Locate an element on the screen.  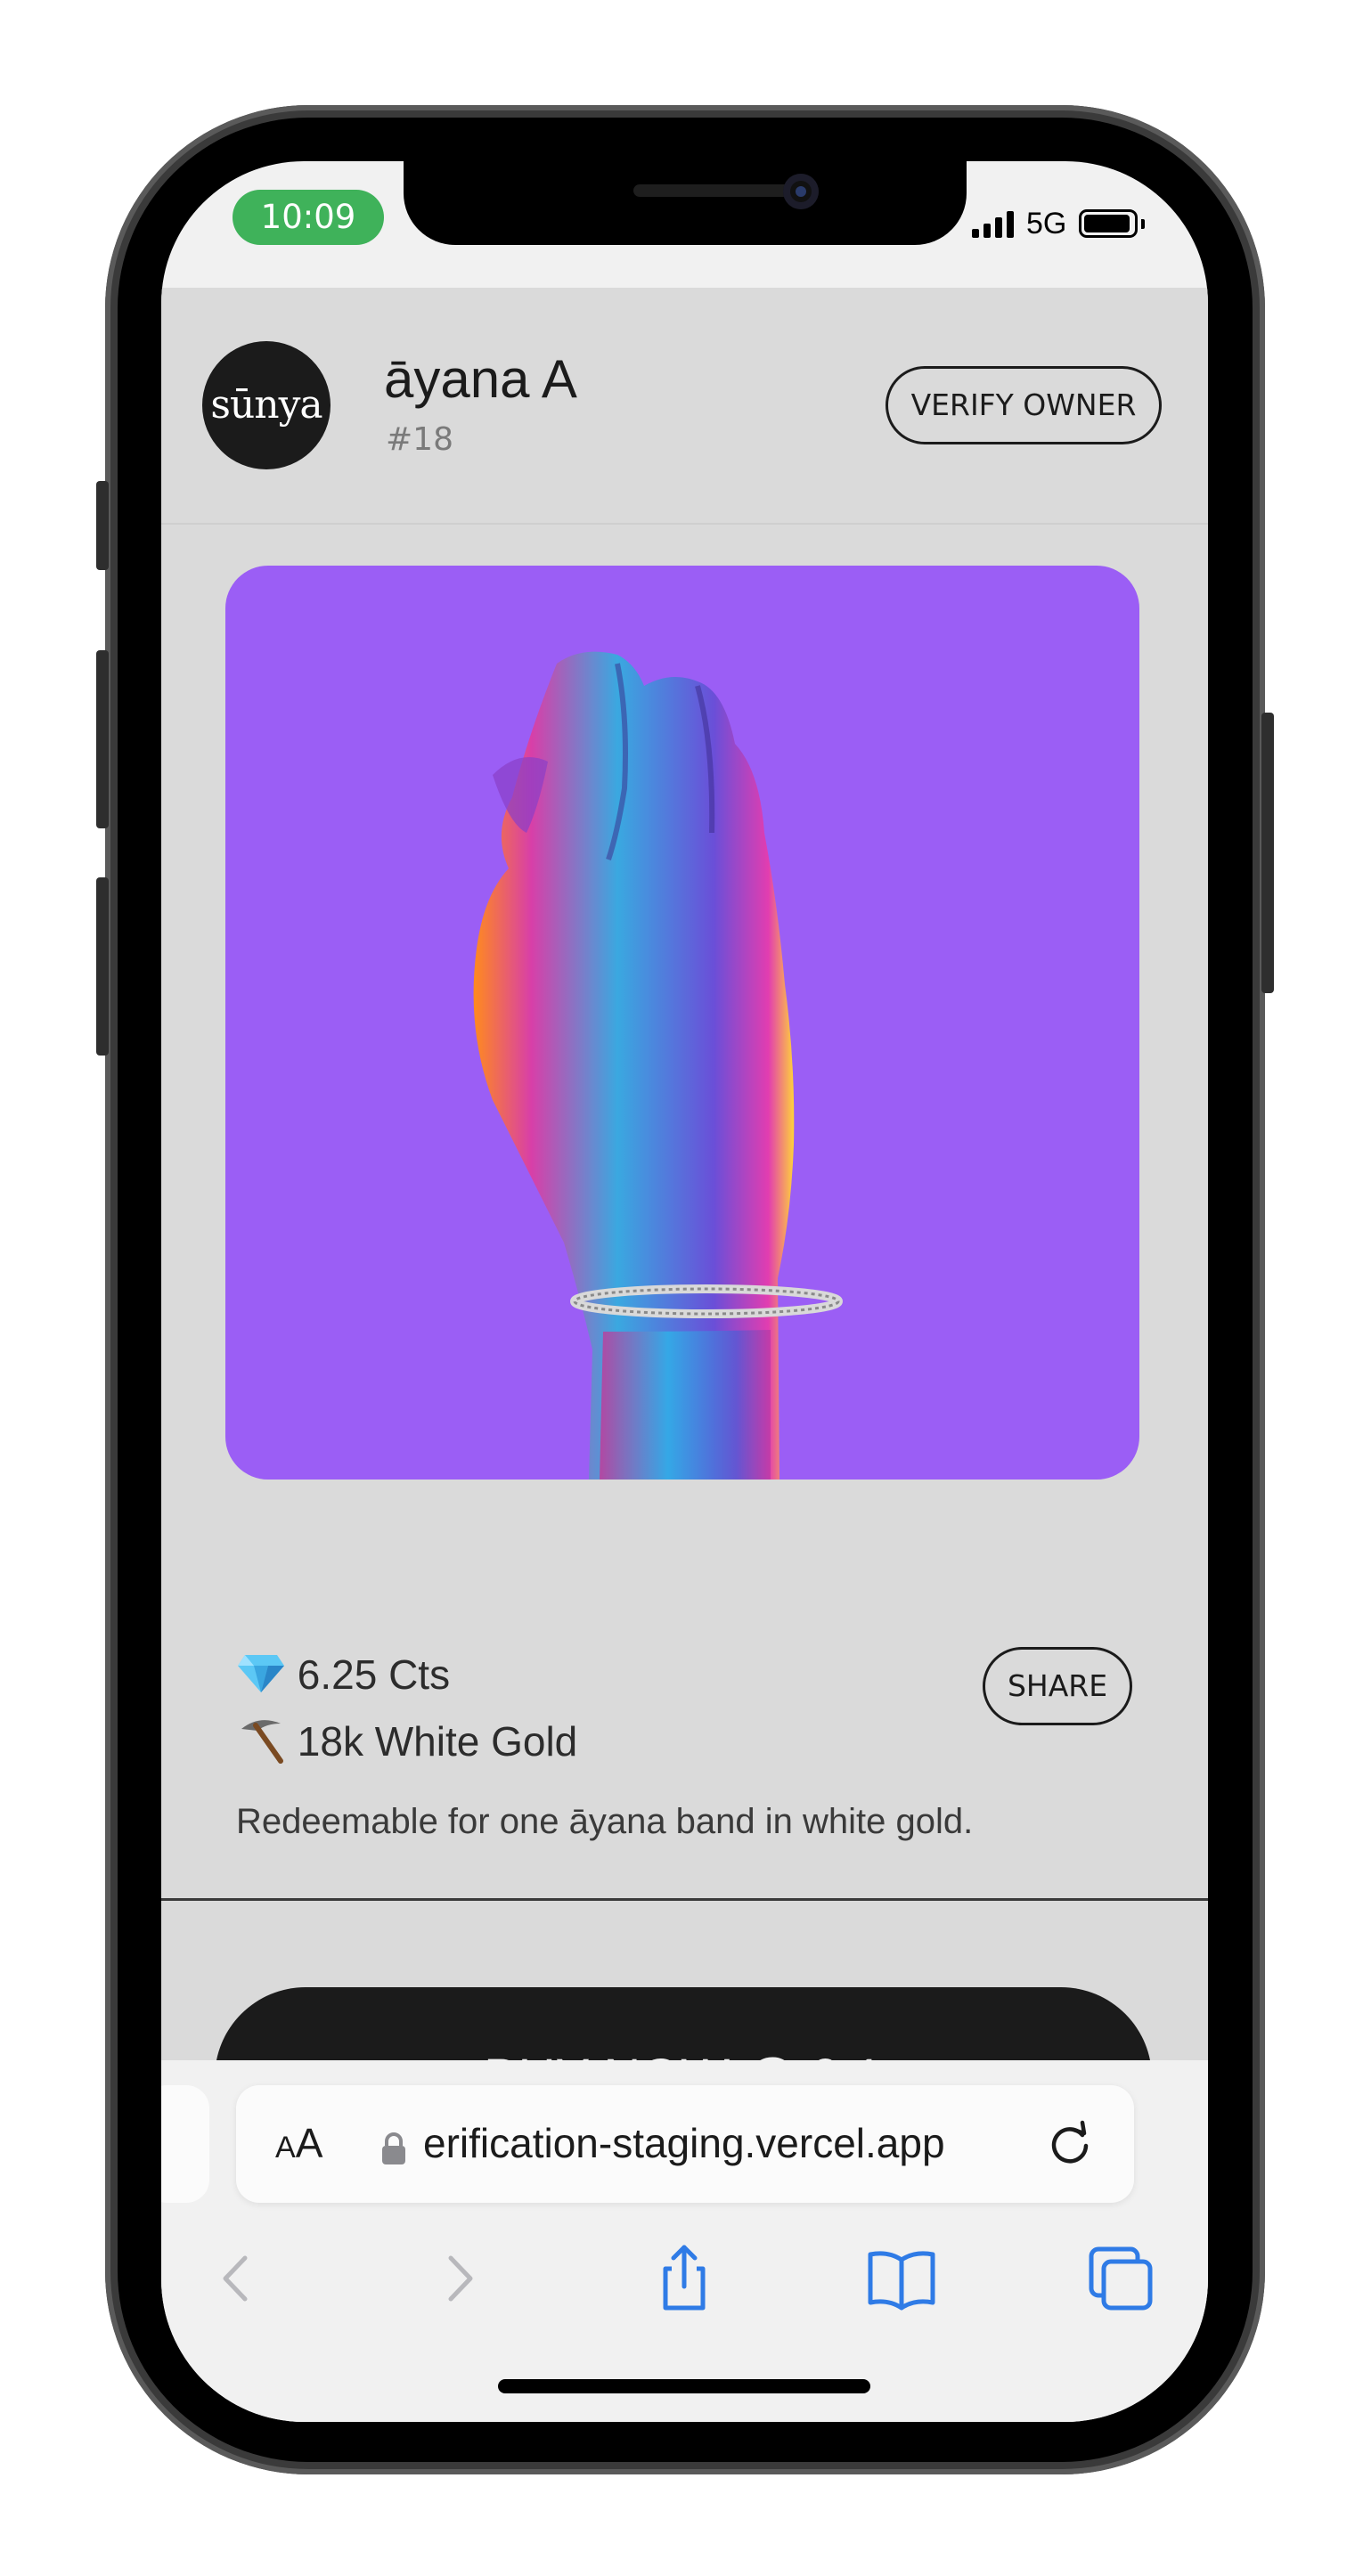
battery-icon is located at coordinates (1109, 224).